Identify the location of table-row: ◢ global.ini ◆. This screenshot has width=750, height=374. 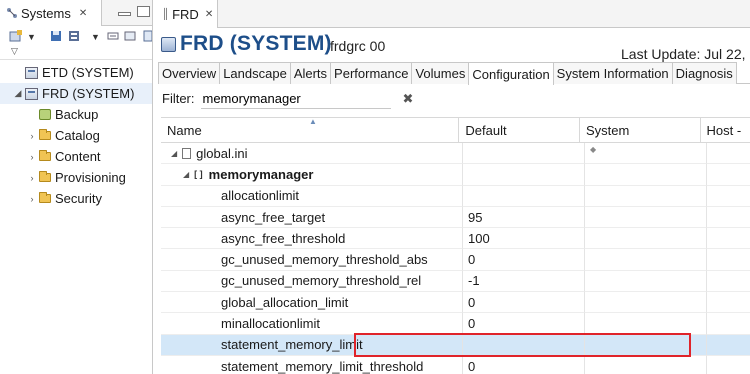
(455, 154).